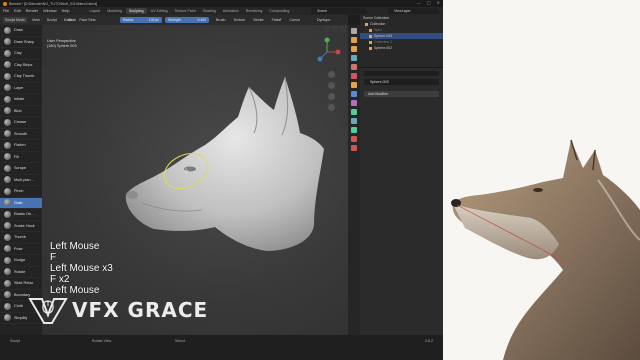 The width and height of the screenshot is (640, 360). I want to click on properties-search-field, so click(401, 73).